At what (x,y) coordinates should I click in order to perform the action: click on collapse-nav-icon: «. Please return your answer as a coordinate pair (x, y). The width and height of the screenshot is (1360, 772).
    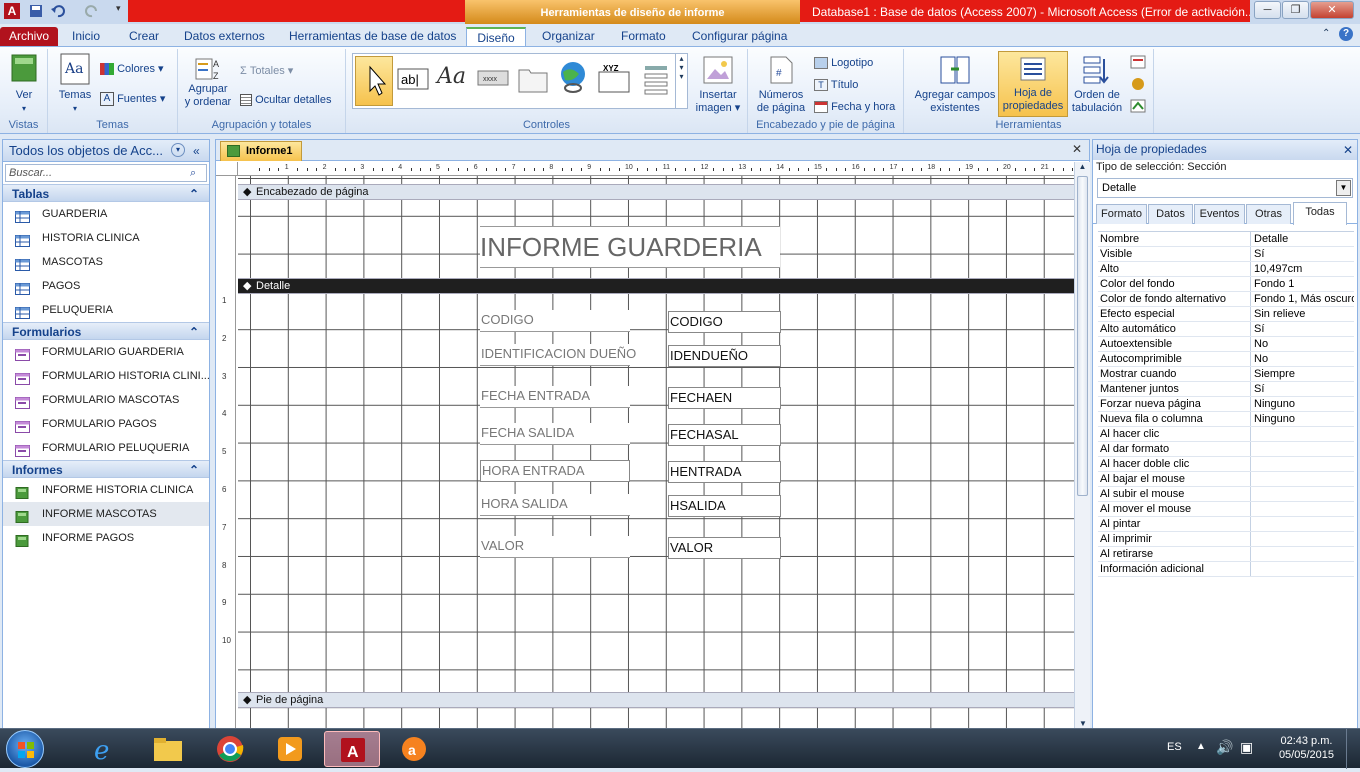
    Looking at the image, I should click on (196, 151).